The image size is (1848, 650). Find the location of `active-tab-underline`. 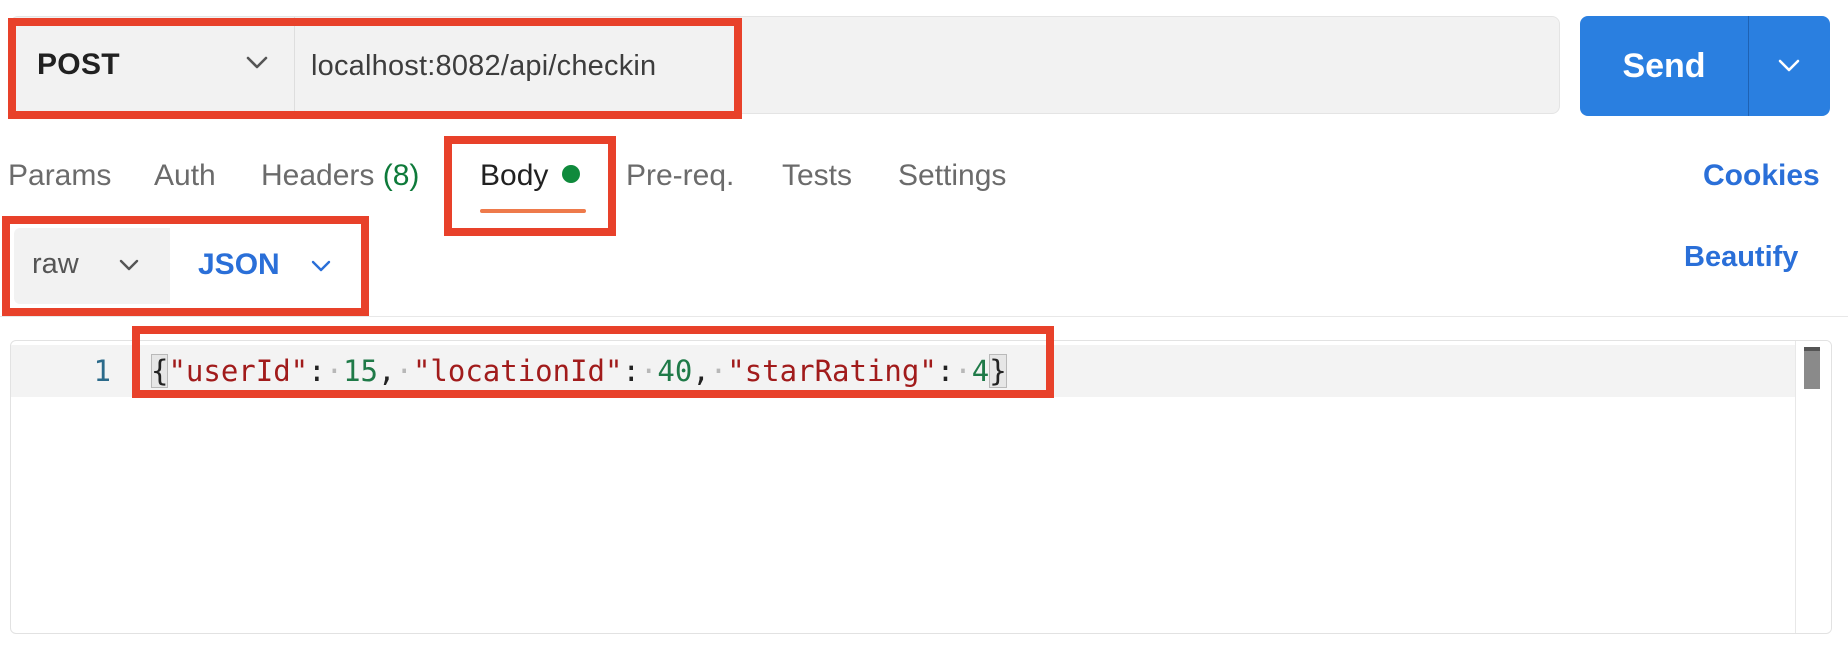

active-tab-underline is located at coordinates (533, 211).